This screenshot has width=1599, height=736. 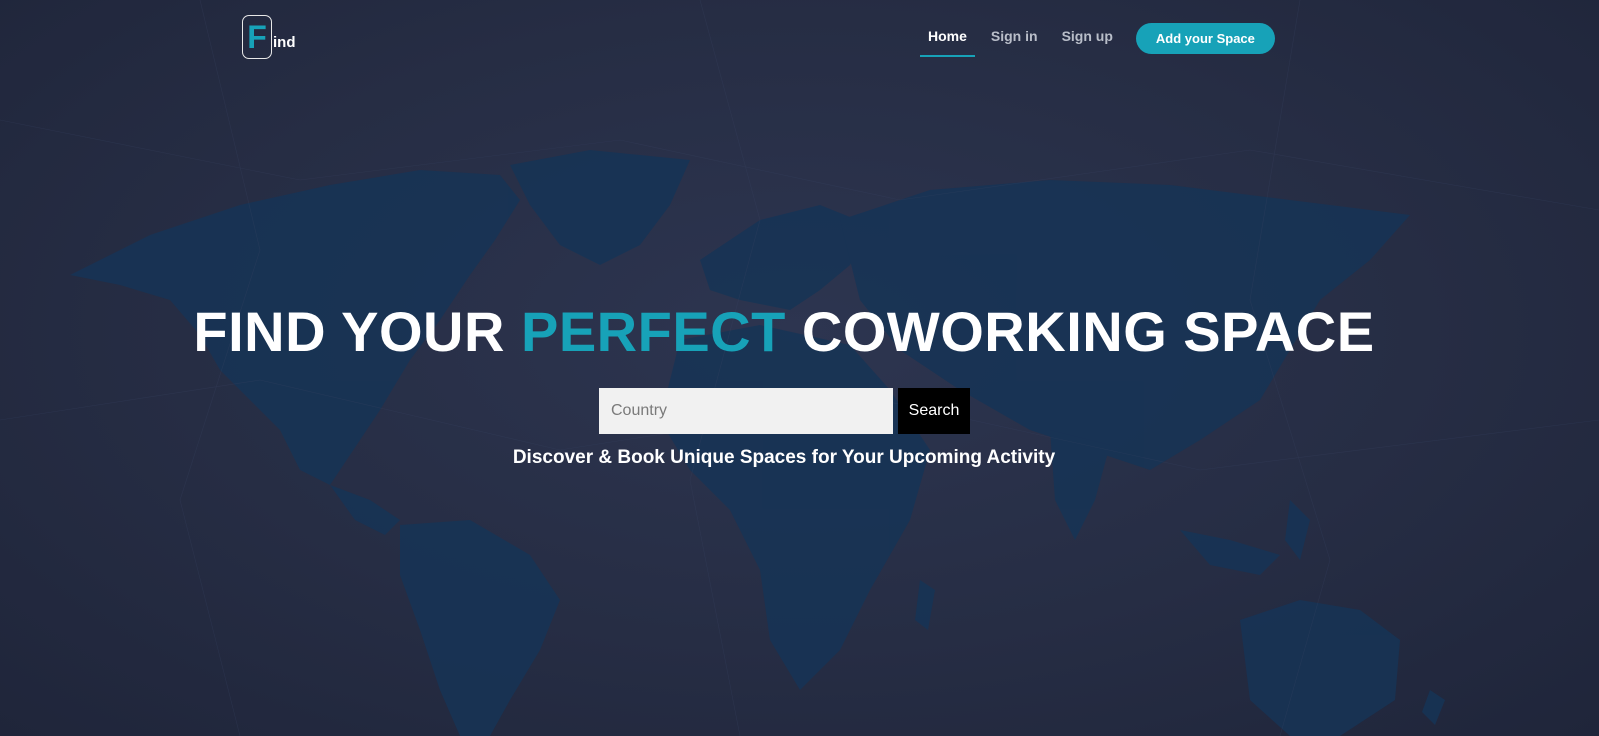 I want to click on headline-part-1: FIND YOUR, so click(x=349, y=331).